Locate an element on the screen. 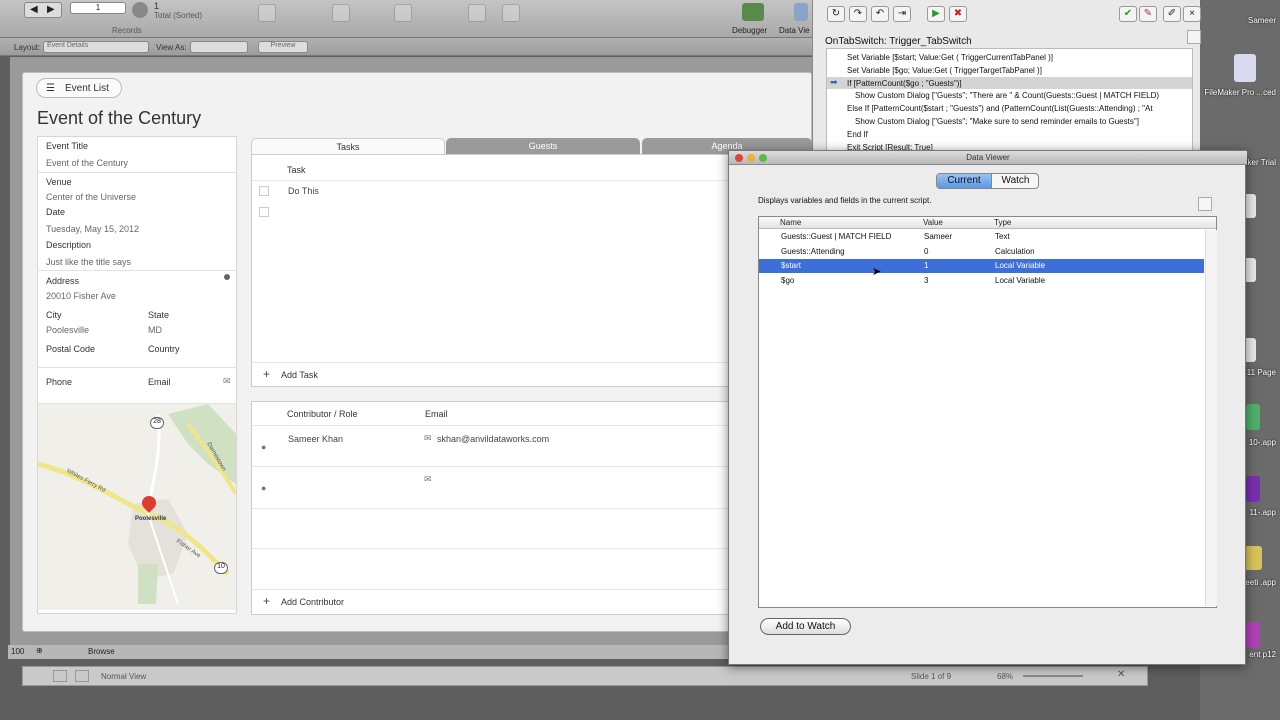 This screenshot has width=1280, height=720. add-contributor-button: Add Contributor is located at coordinates (312, 602).